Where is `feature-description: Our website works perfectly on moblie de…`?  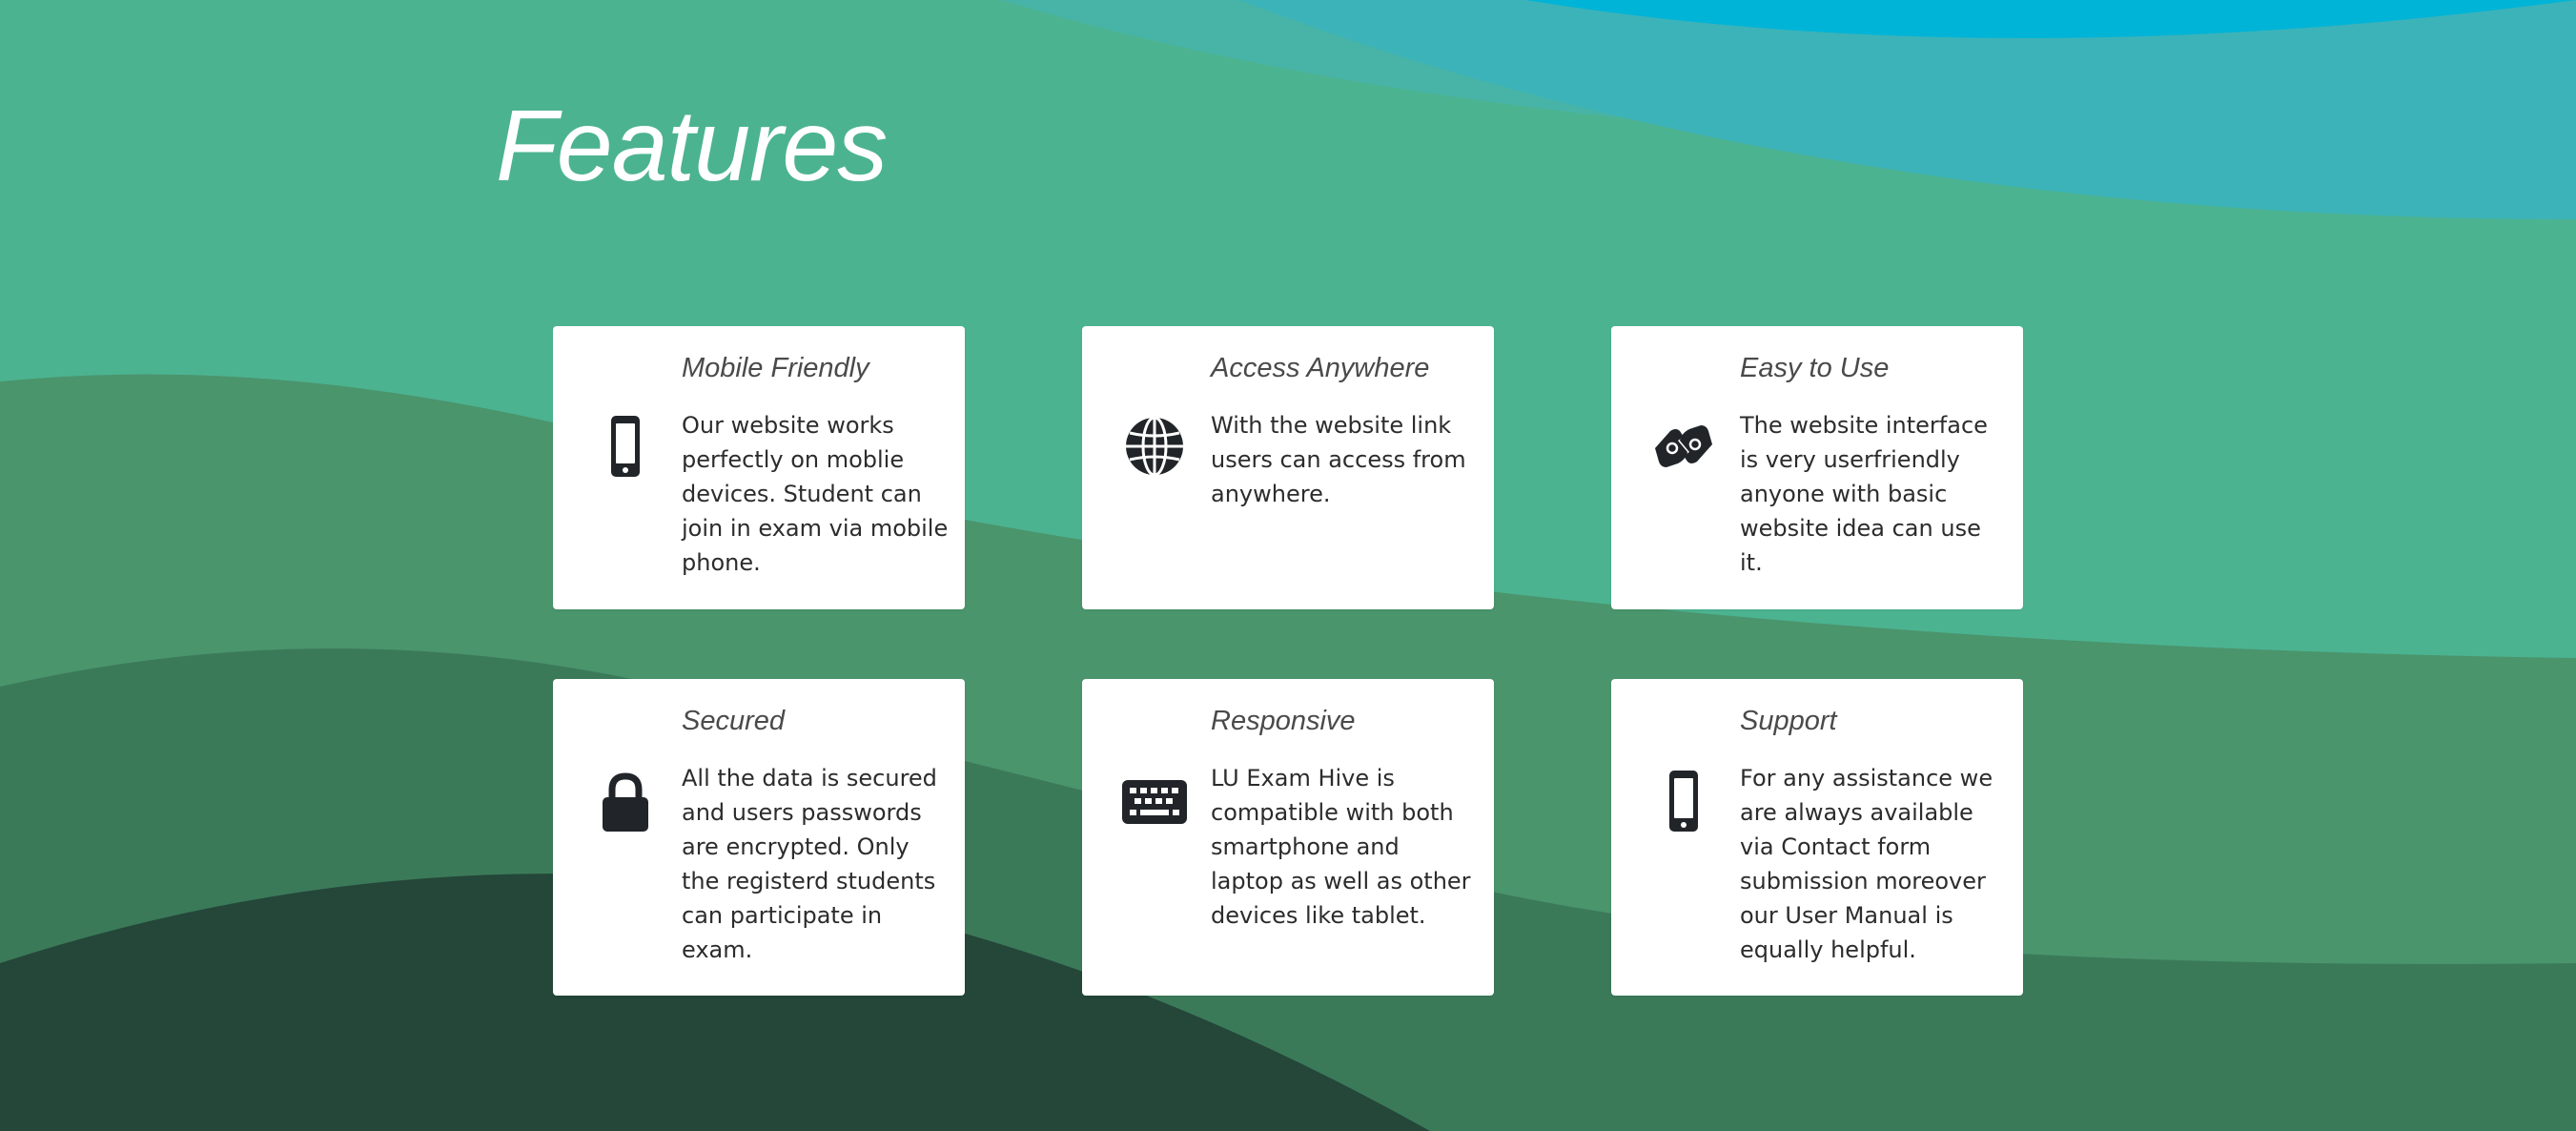 feature-description: Our website works perfectly on moblie de… is located at coordinates (816, 494).